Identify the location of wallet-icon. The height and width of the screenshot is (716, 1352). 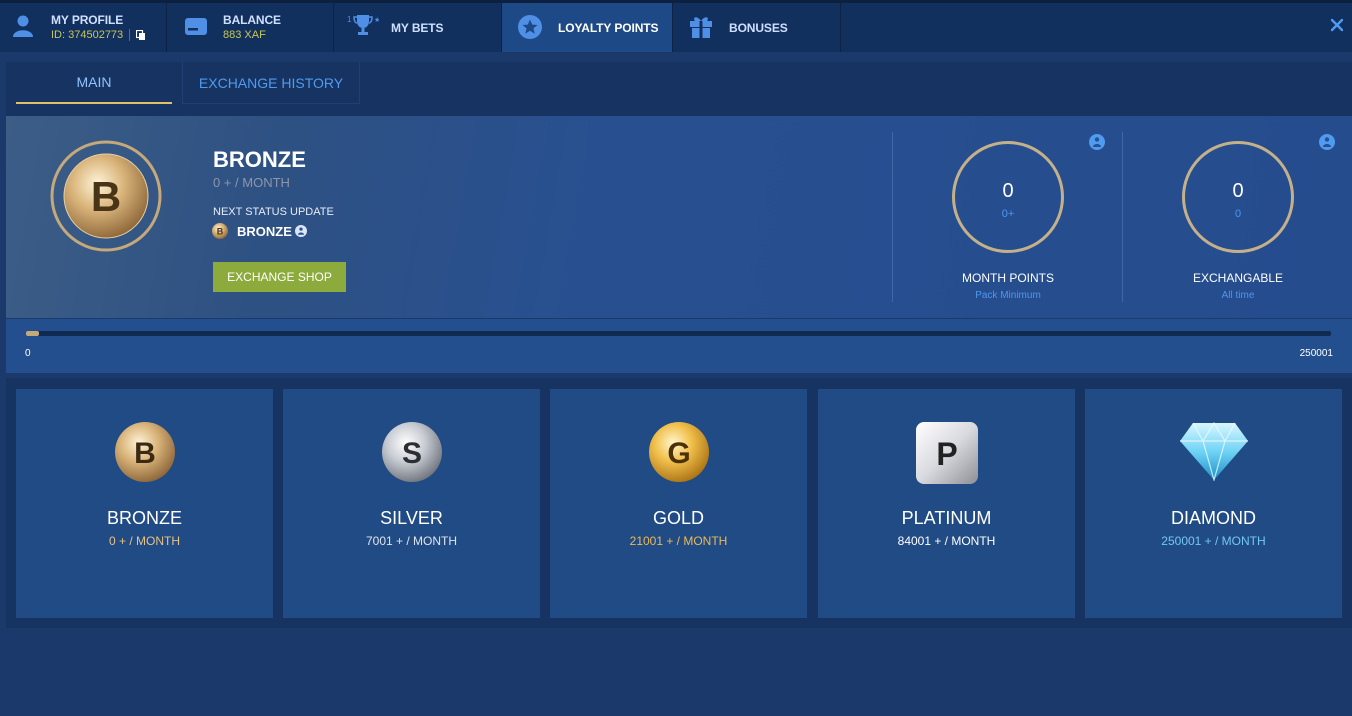
(196, 26).